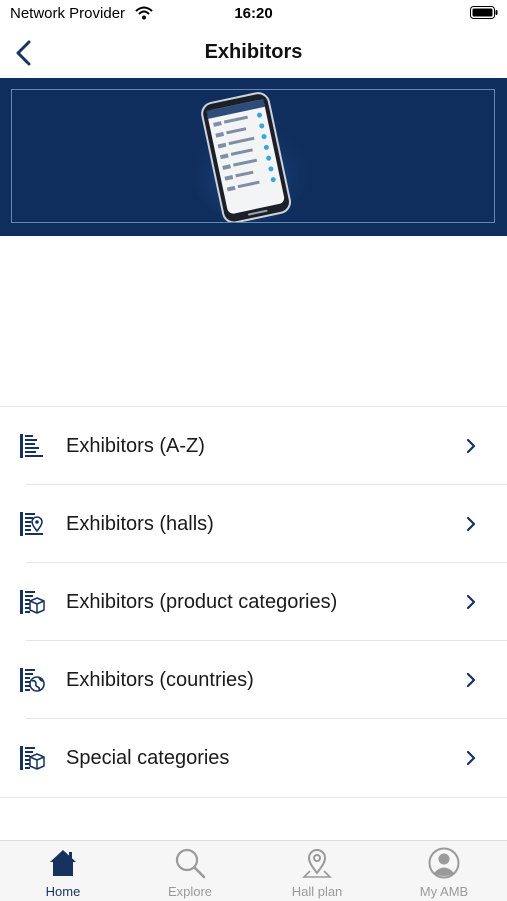 The width and height of the screenshot is (507, 901). Describe the element at coordinates (253, 446) in the screenshot. I see `menu-item-exhibitors-az: Exhibitors (A-Z)` at that location.